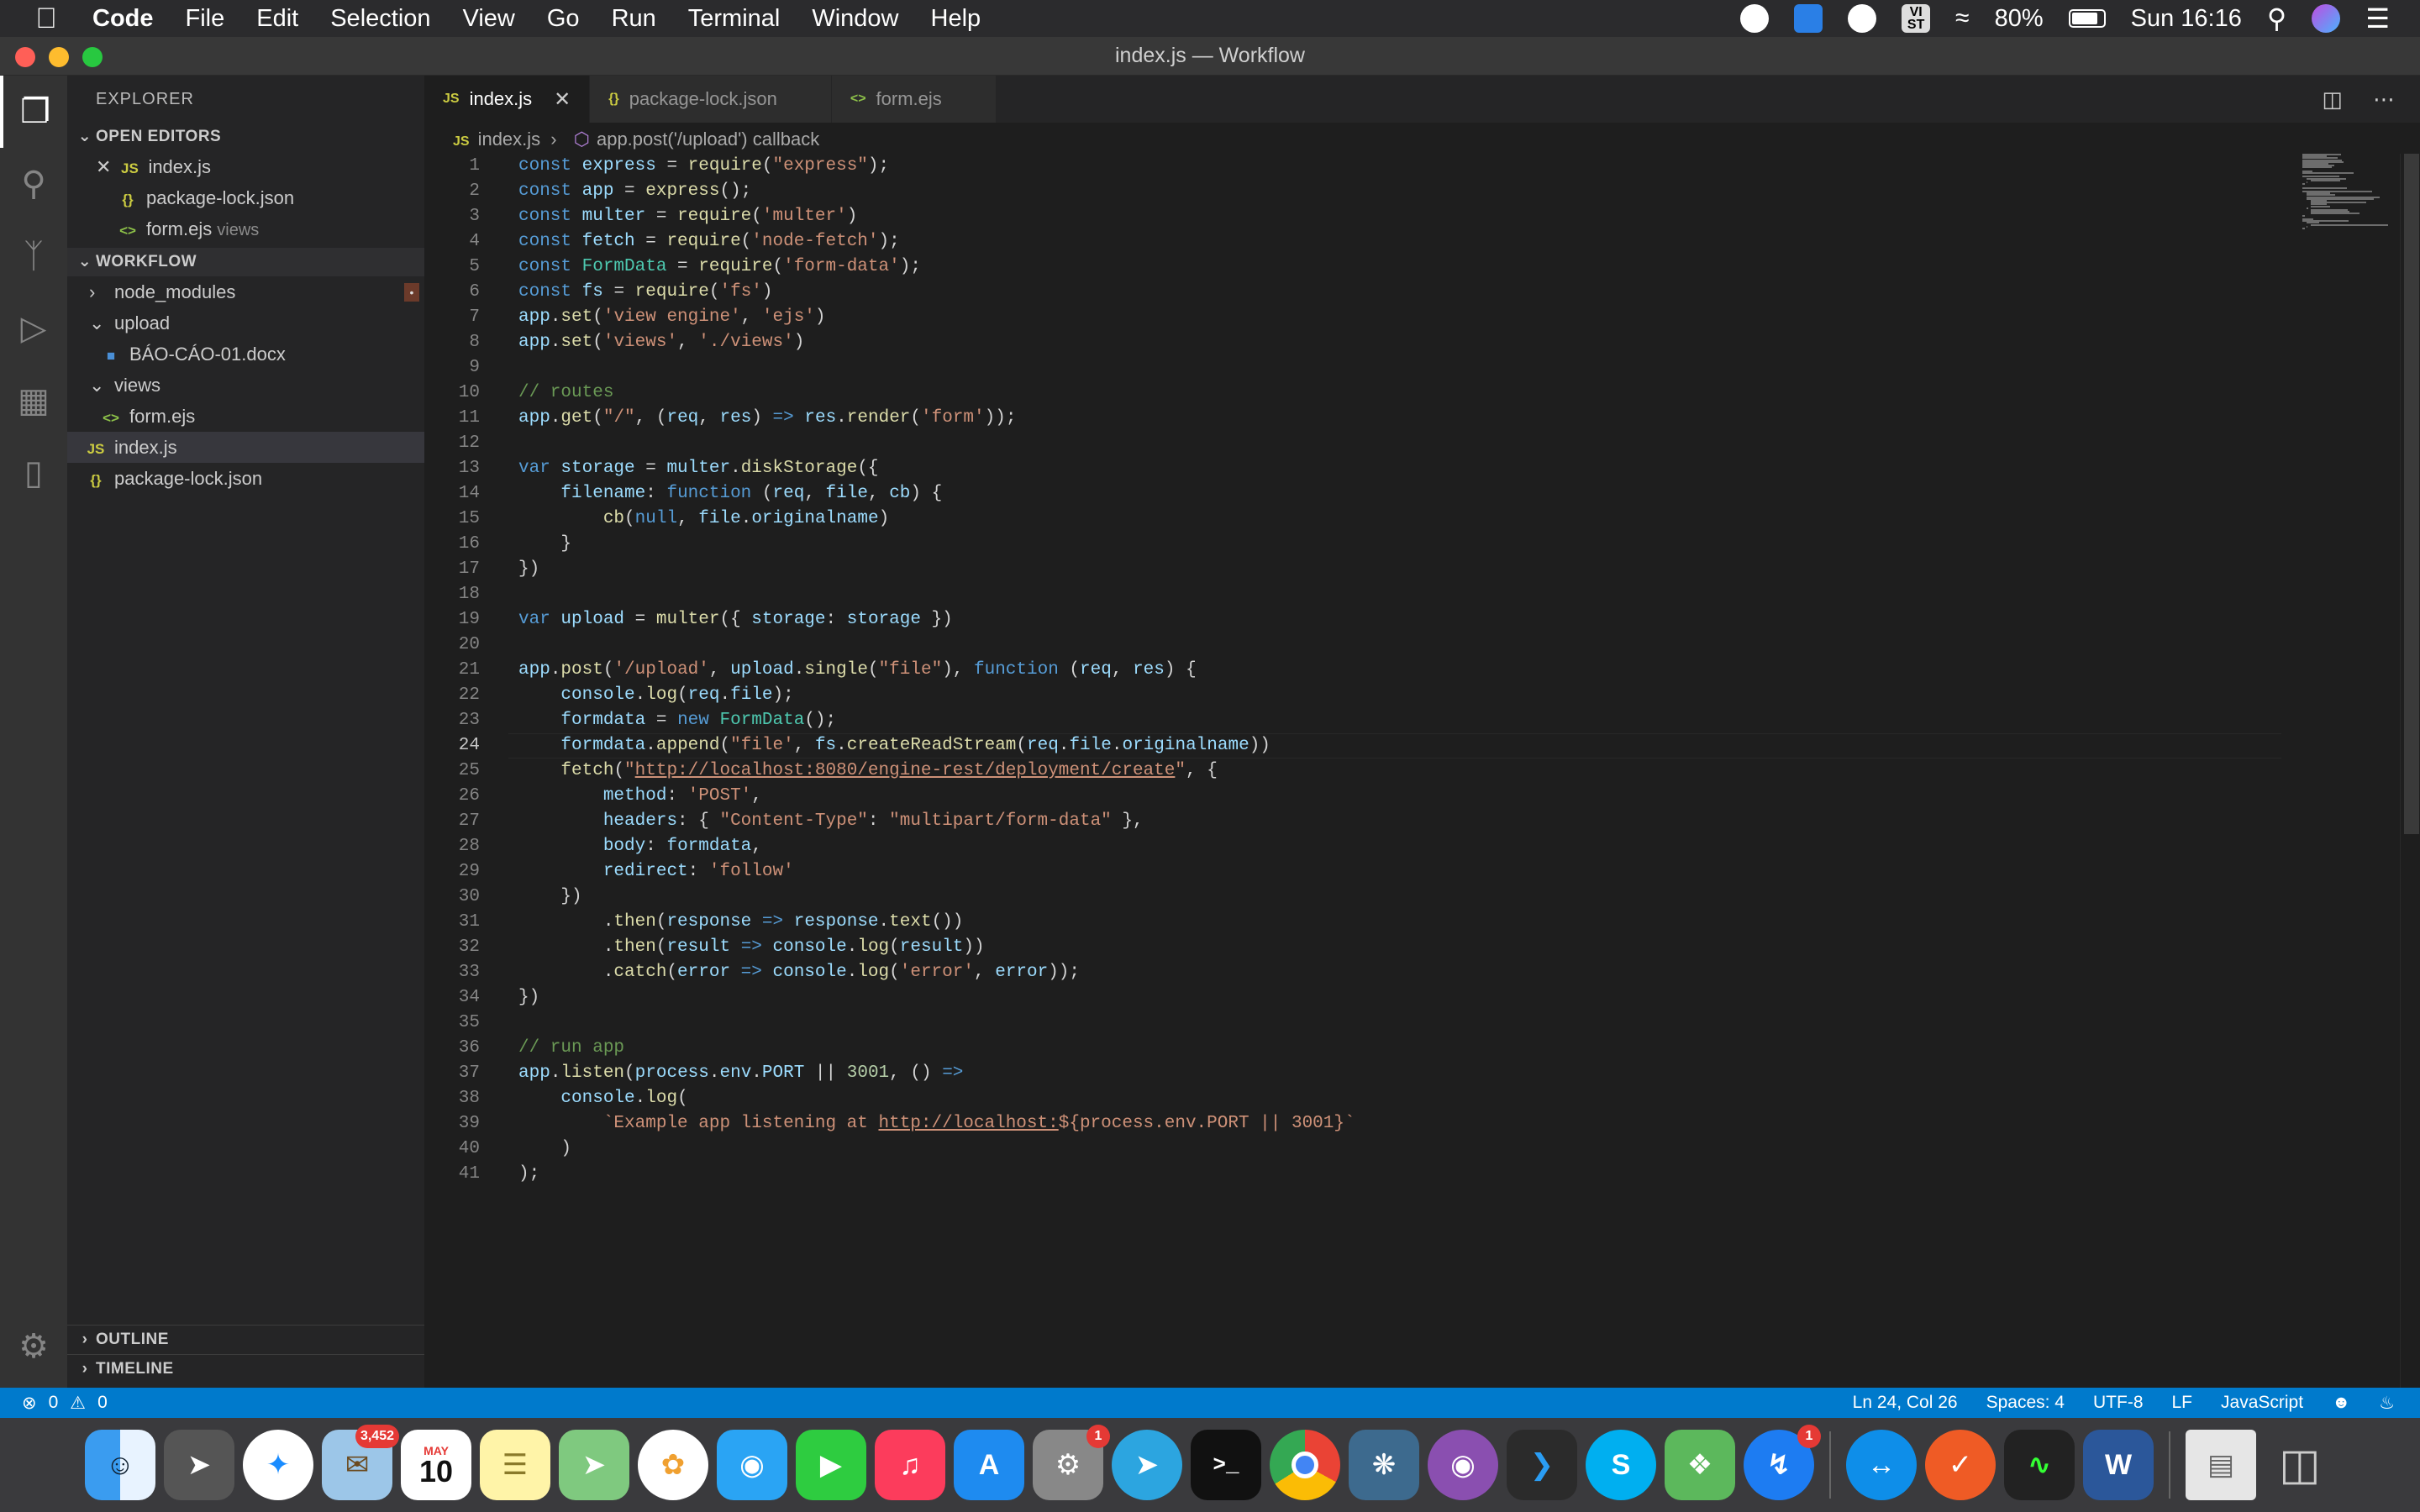 The width and height of the screenshot is (2420, 1512). Describe the element at coordinates (2300, 1465) in the screenshot. I see `trash-icon: ◫` at that location.